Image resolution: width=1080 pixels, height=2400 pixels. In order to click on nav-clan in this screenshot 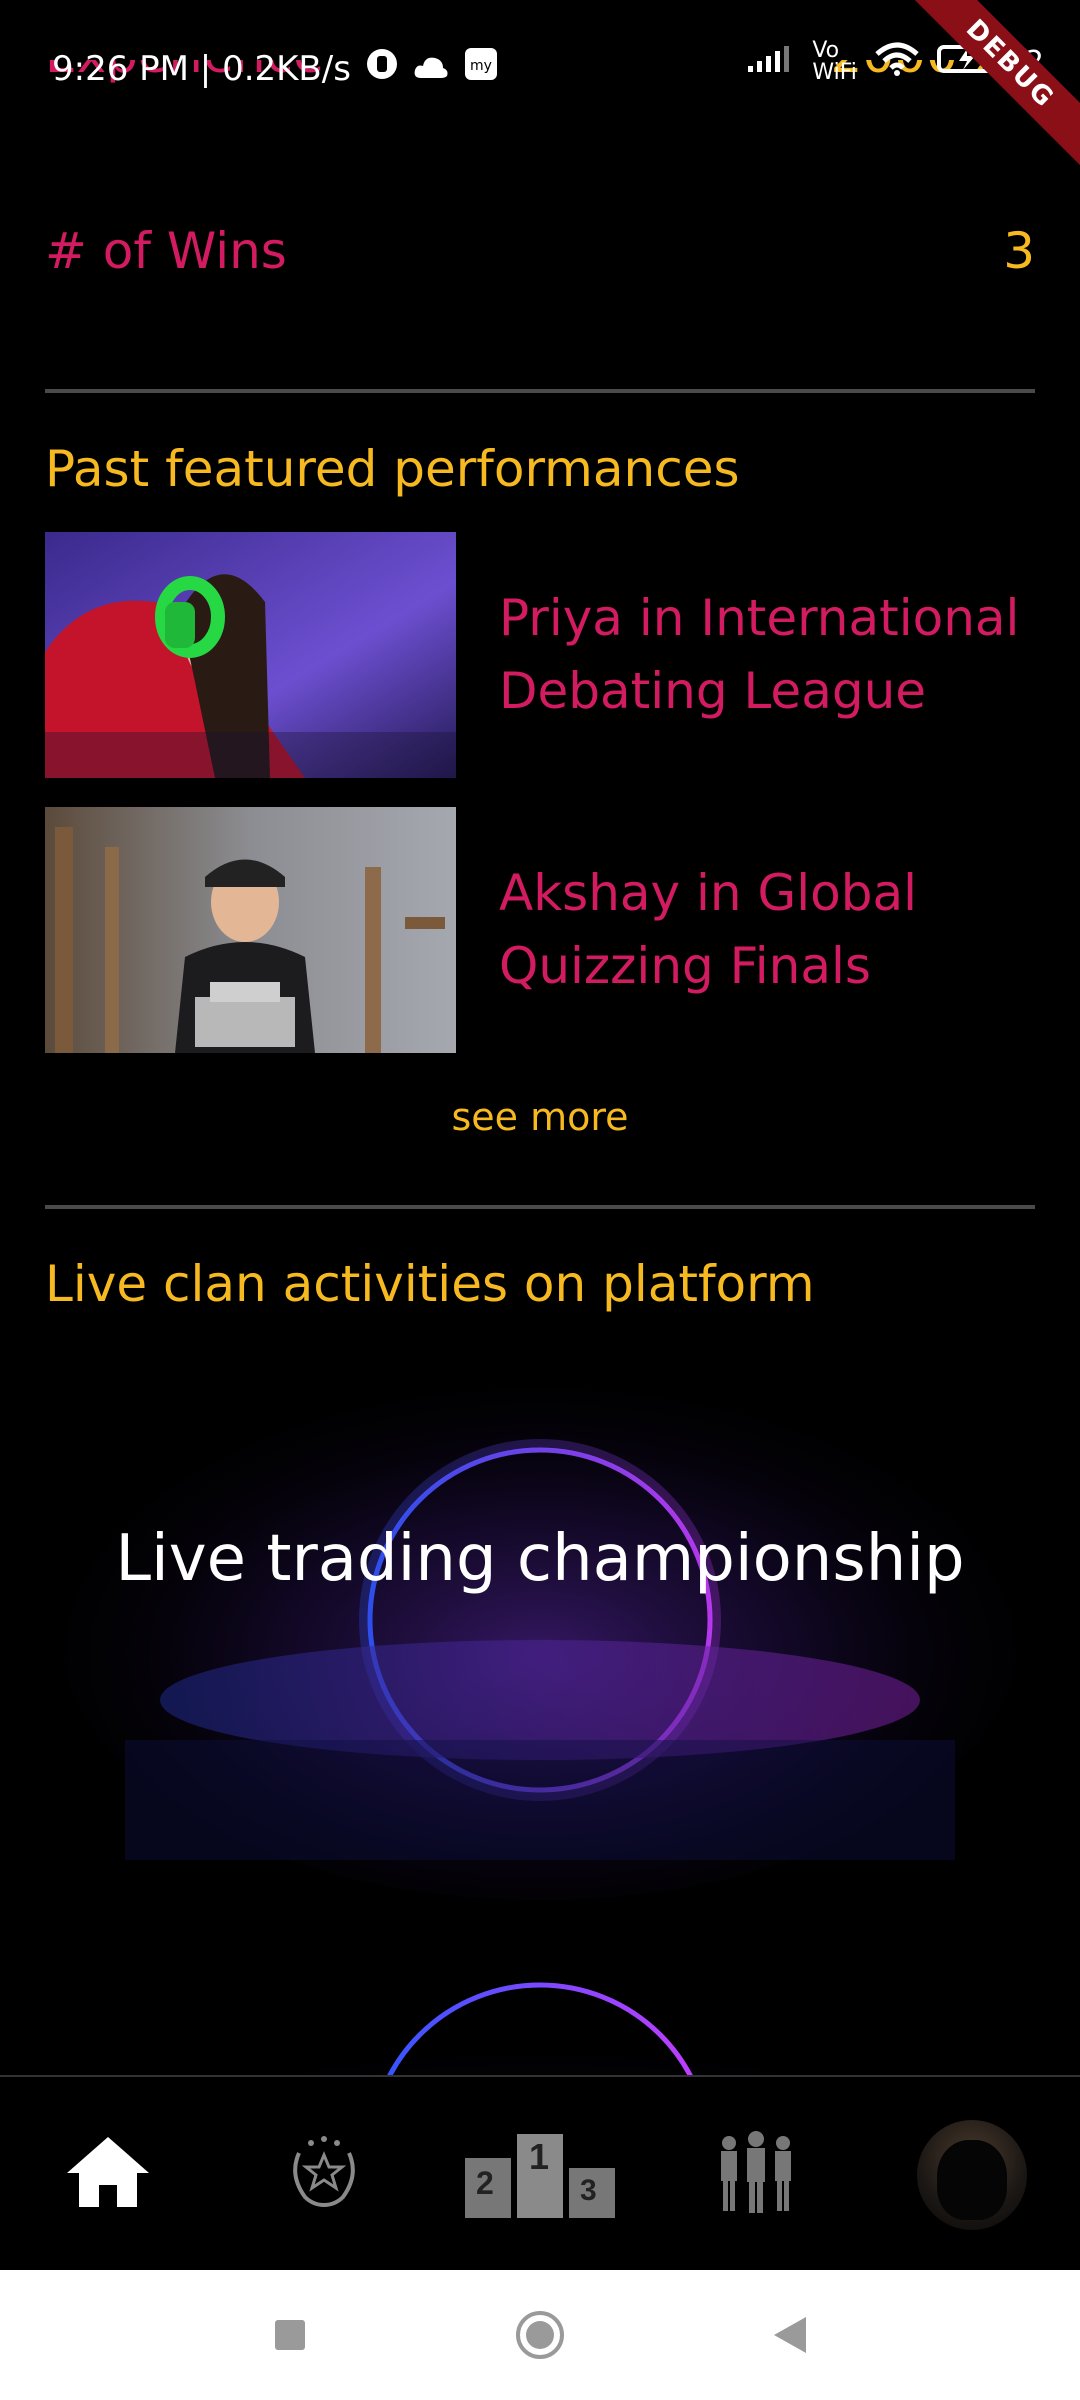, I will do `click(756, 2175)`.